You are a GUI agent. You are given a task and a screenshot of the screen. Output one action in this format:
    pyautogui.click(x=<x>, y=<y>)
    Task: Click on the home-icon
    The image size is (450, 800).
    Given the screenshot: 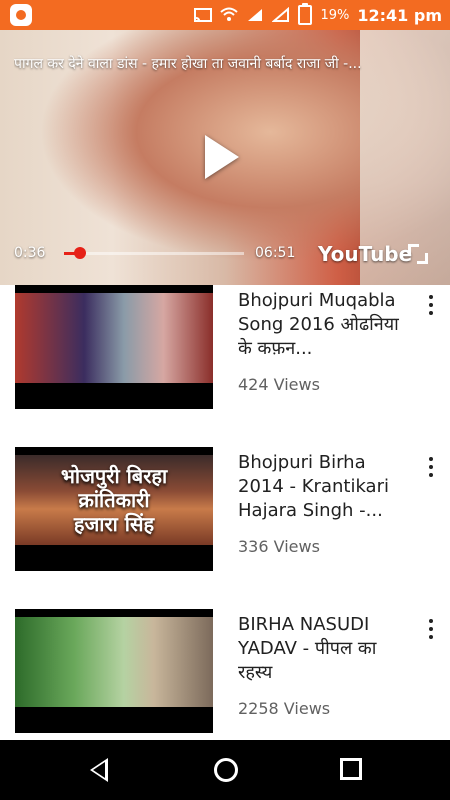 What is the action you would take?
    pyautogui.click(x=226, y=770)
    